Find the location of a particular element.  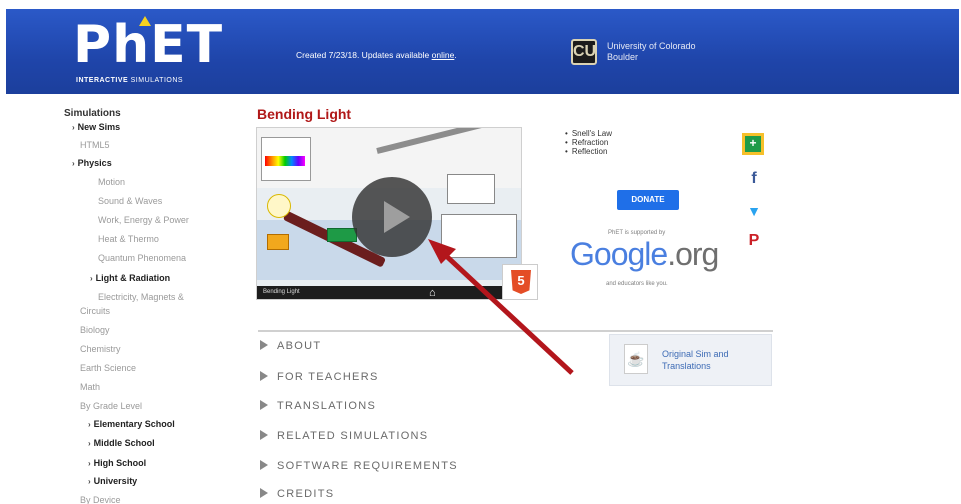

page-title: Bending Light is located at coordinates (304, 114).